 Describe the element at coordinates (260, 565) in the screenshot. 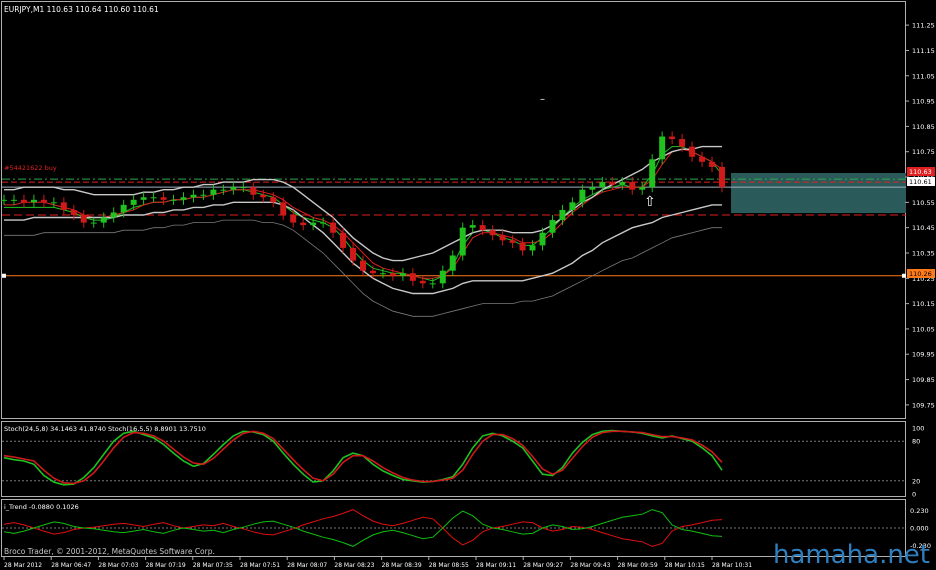

I see `x-tick-label: 28 Mar 07:51` at that location.